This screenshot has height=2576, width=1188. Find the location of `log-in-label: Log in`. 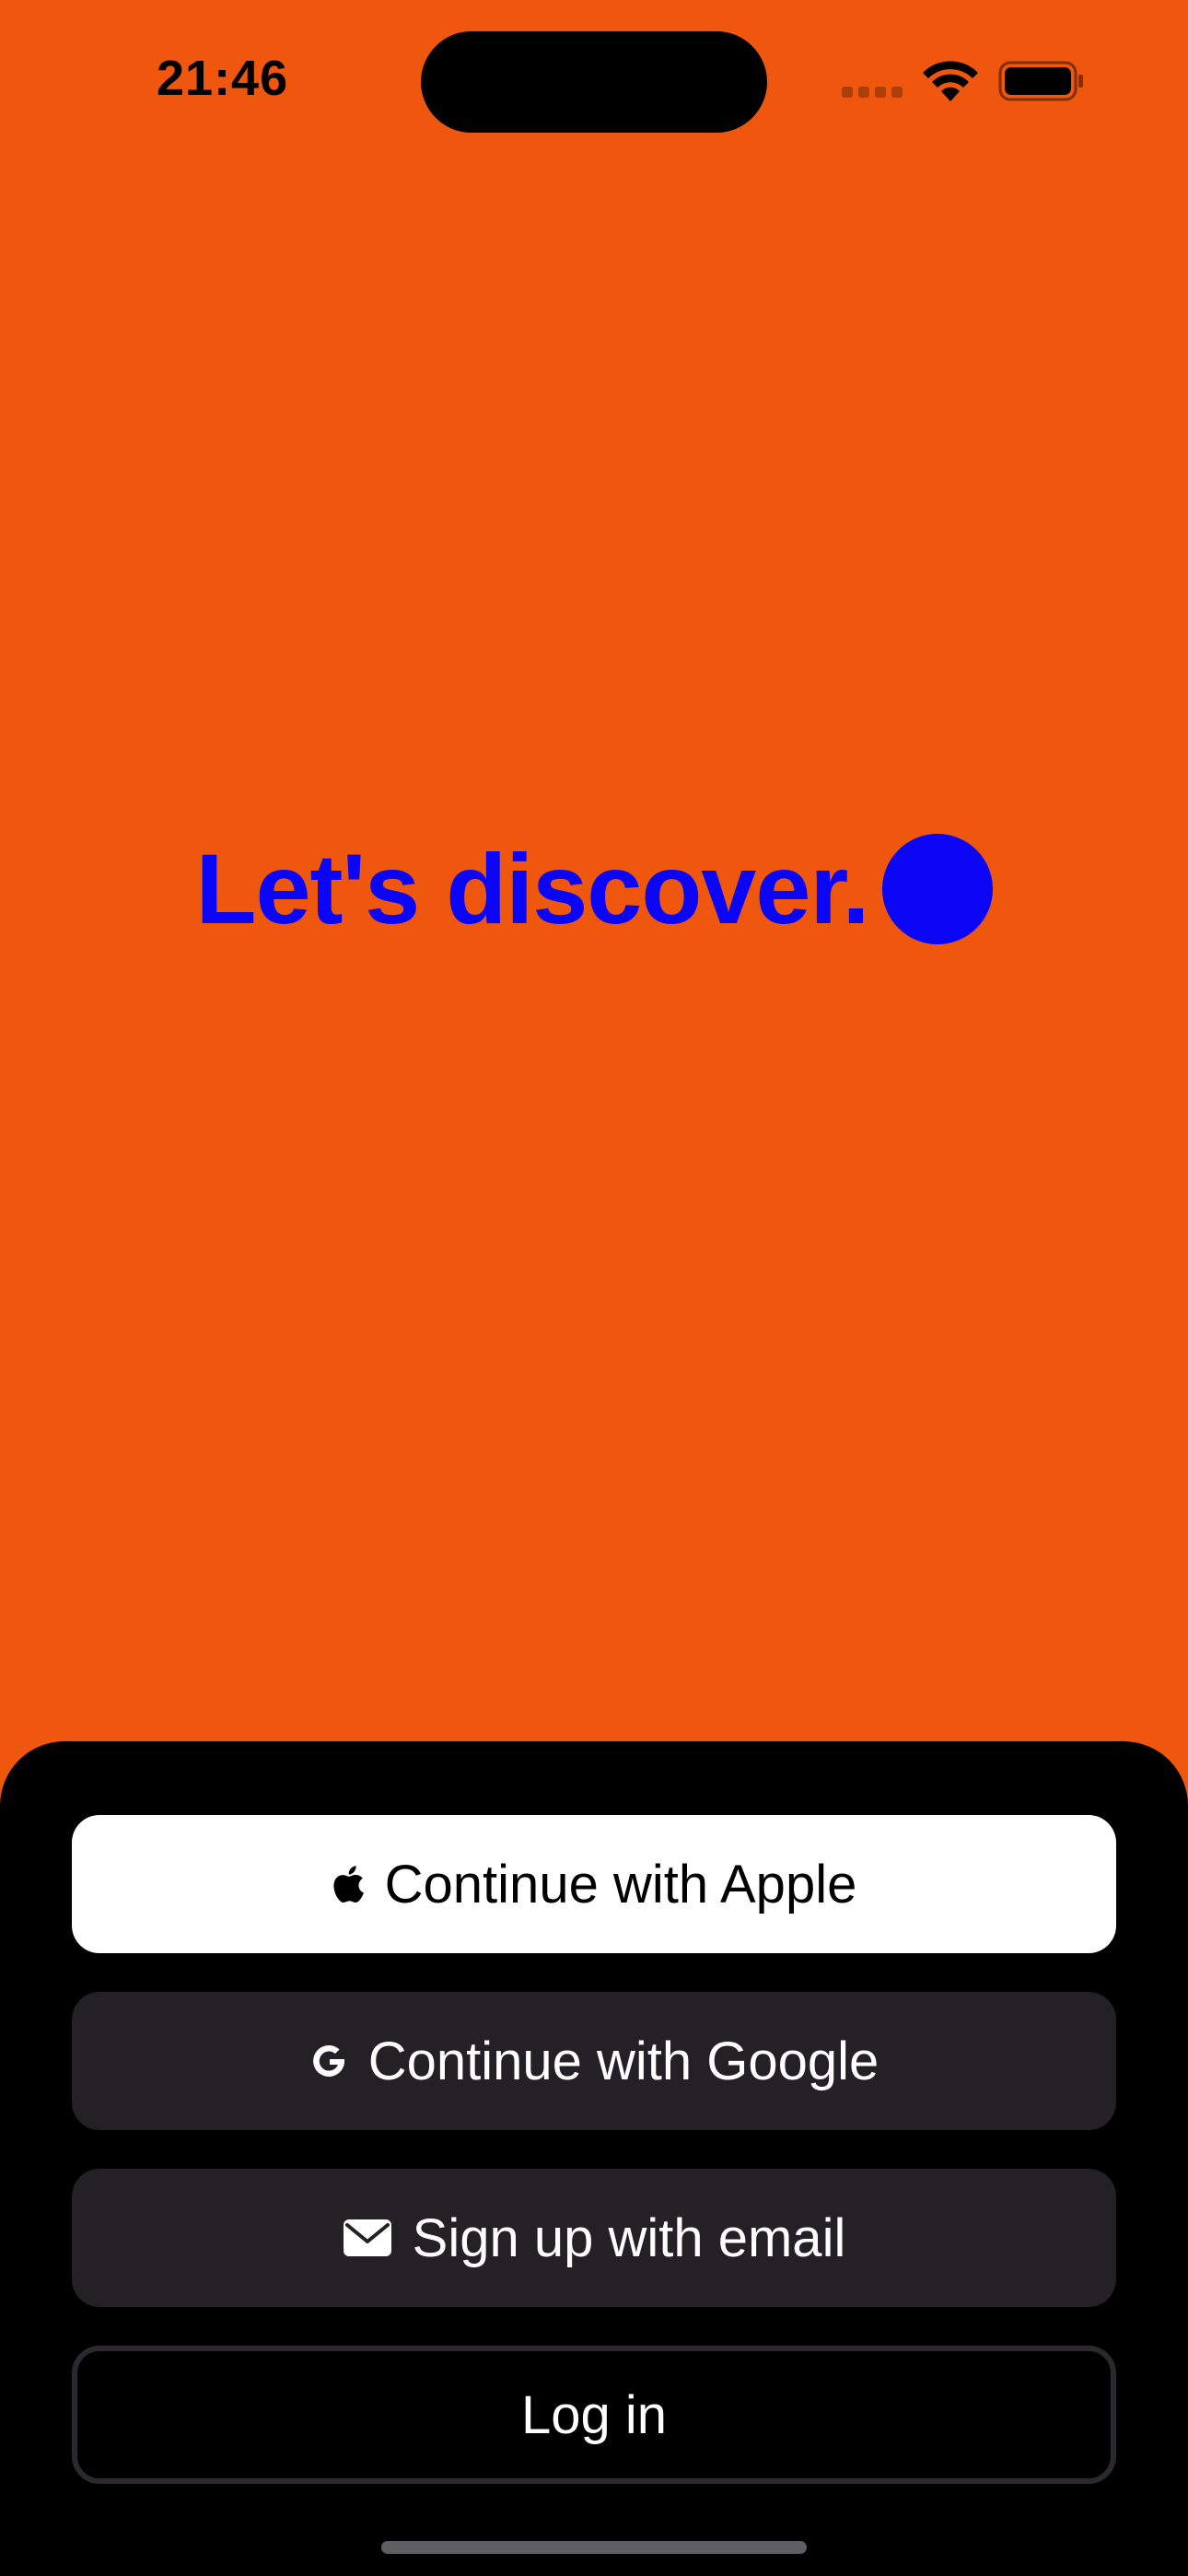

log-in-label: Log in is located at coordinates (594, 2414).